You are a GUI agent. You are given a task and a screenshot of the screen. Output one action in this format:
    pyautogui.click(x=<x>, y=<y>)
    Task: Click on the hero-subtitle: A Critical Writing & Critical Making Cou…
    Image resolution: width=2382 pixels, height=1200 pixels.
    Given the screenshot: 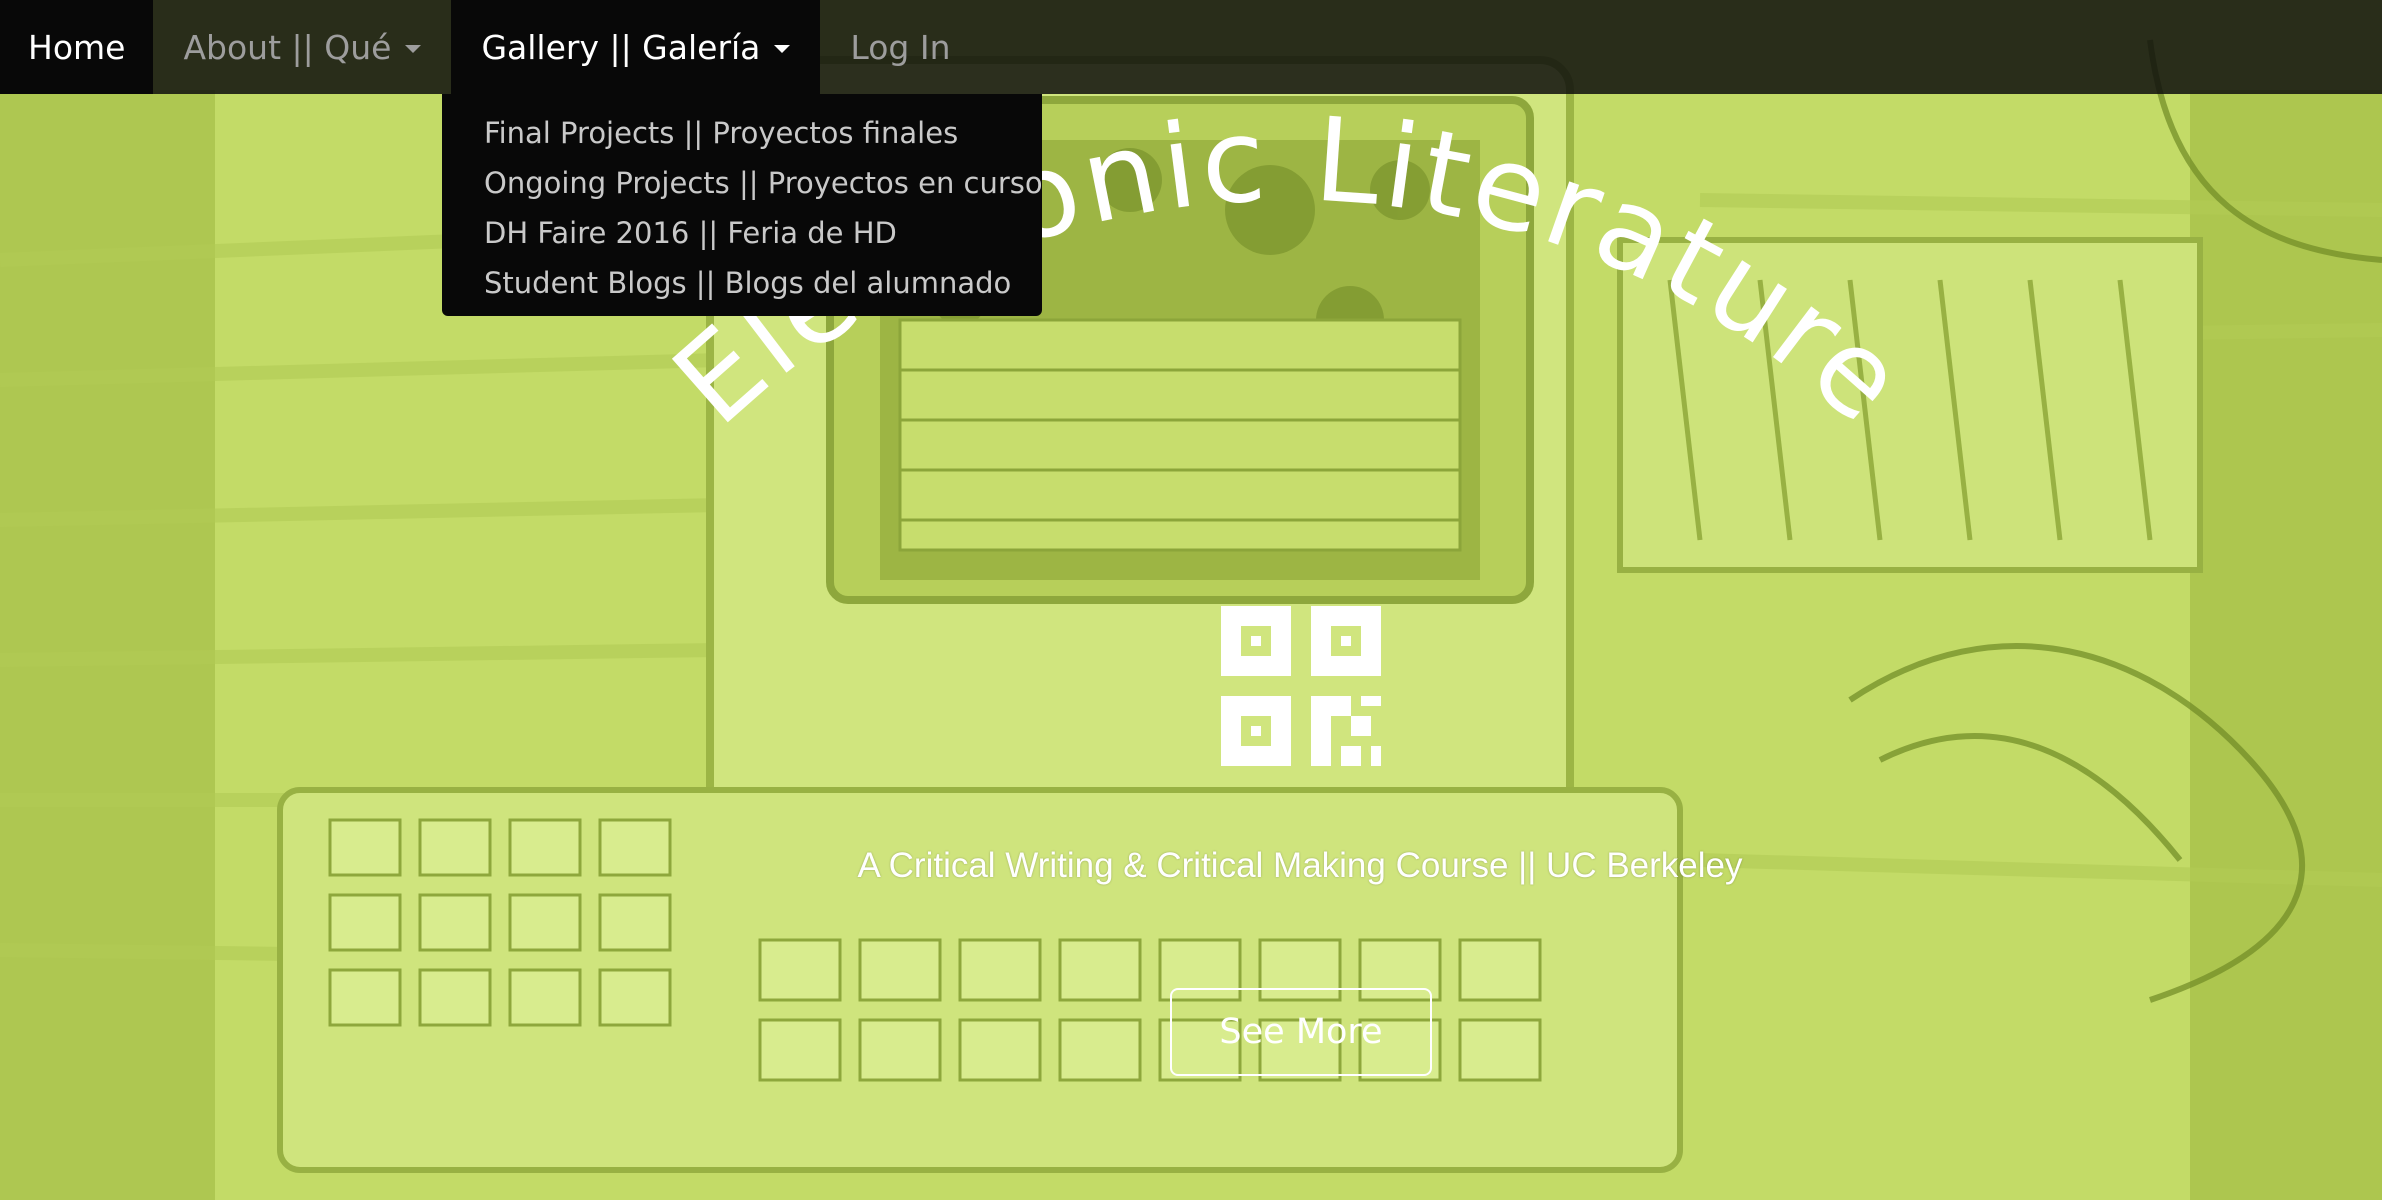 What is the action you would take?
    pyautogui.click(x=1300, y=865)
    